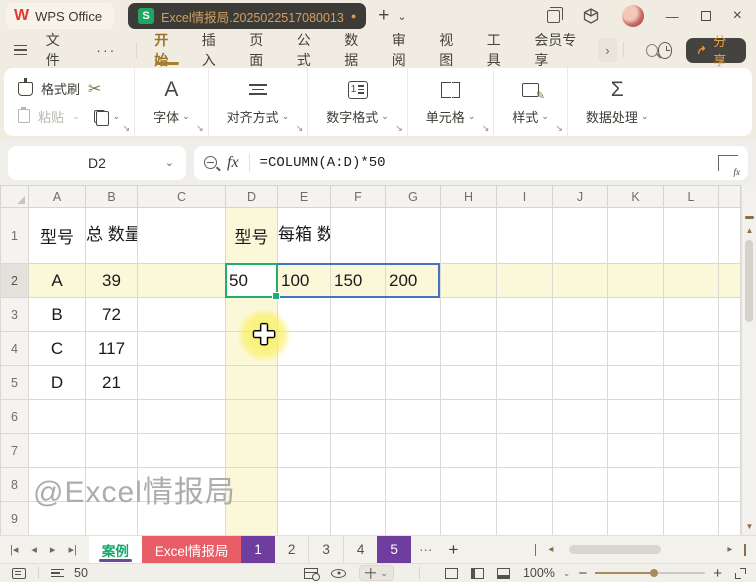 The width and height of the screenshot is (756, 582). I want to click on cell-L6, so click(691, 416).